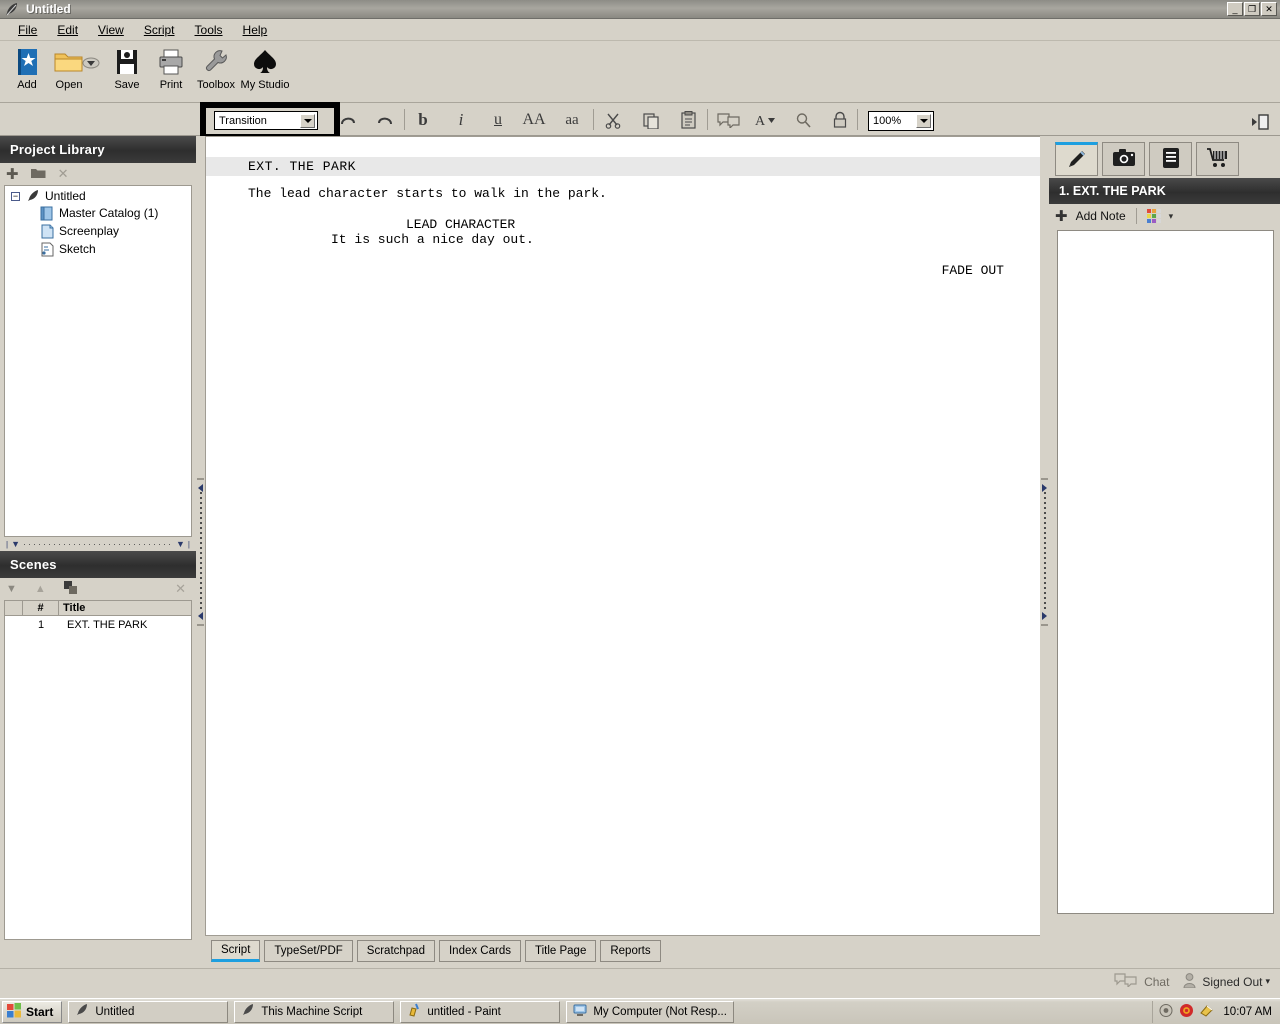 Image resolution: width=1280 pixels, height=1024 pixels. I want to click on move-up-button: ▲, so click(40, 589).